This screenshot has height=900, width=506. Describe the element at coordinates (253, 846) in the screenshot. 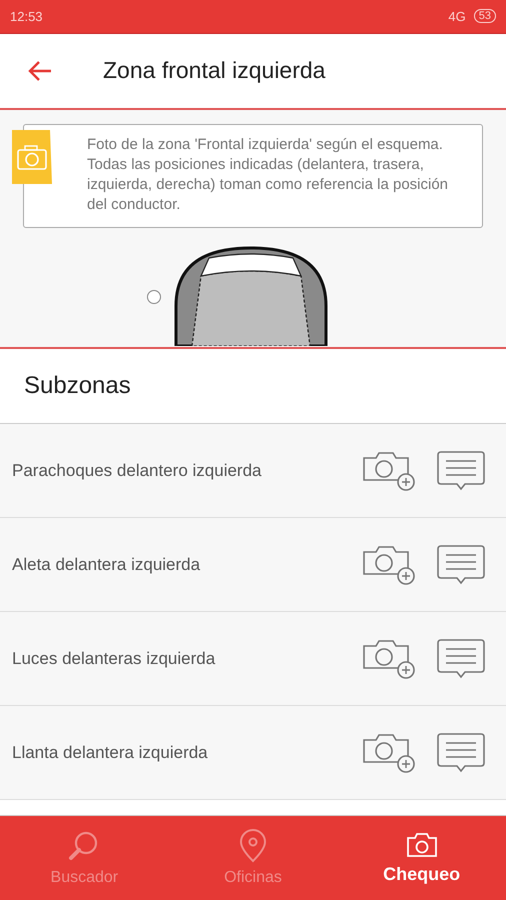

I see `location-pin-icon` at that location.